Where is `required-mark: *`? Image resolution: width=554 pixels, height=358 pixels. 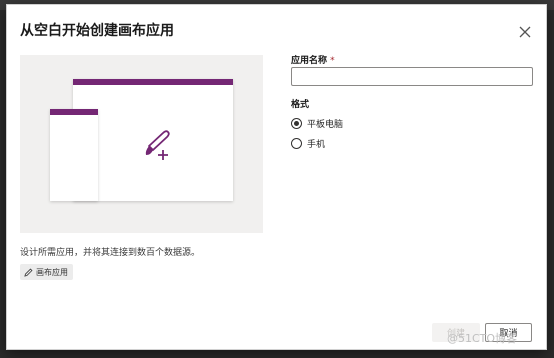
required-mark: * is located at coordinates (332, 61).